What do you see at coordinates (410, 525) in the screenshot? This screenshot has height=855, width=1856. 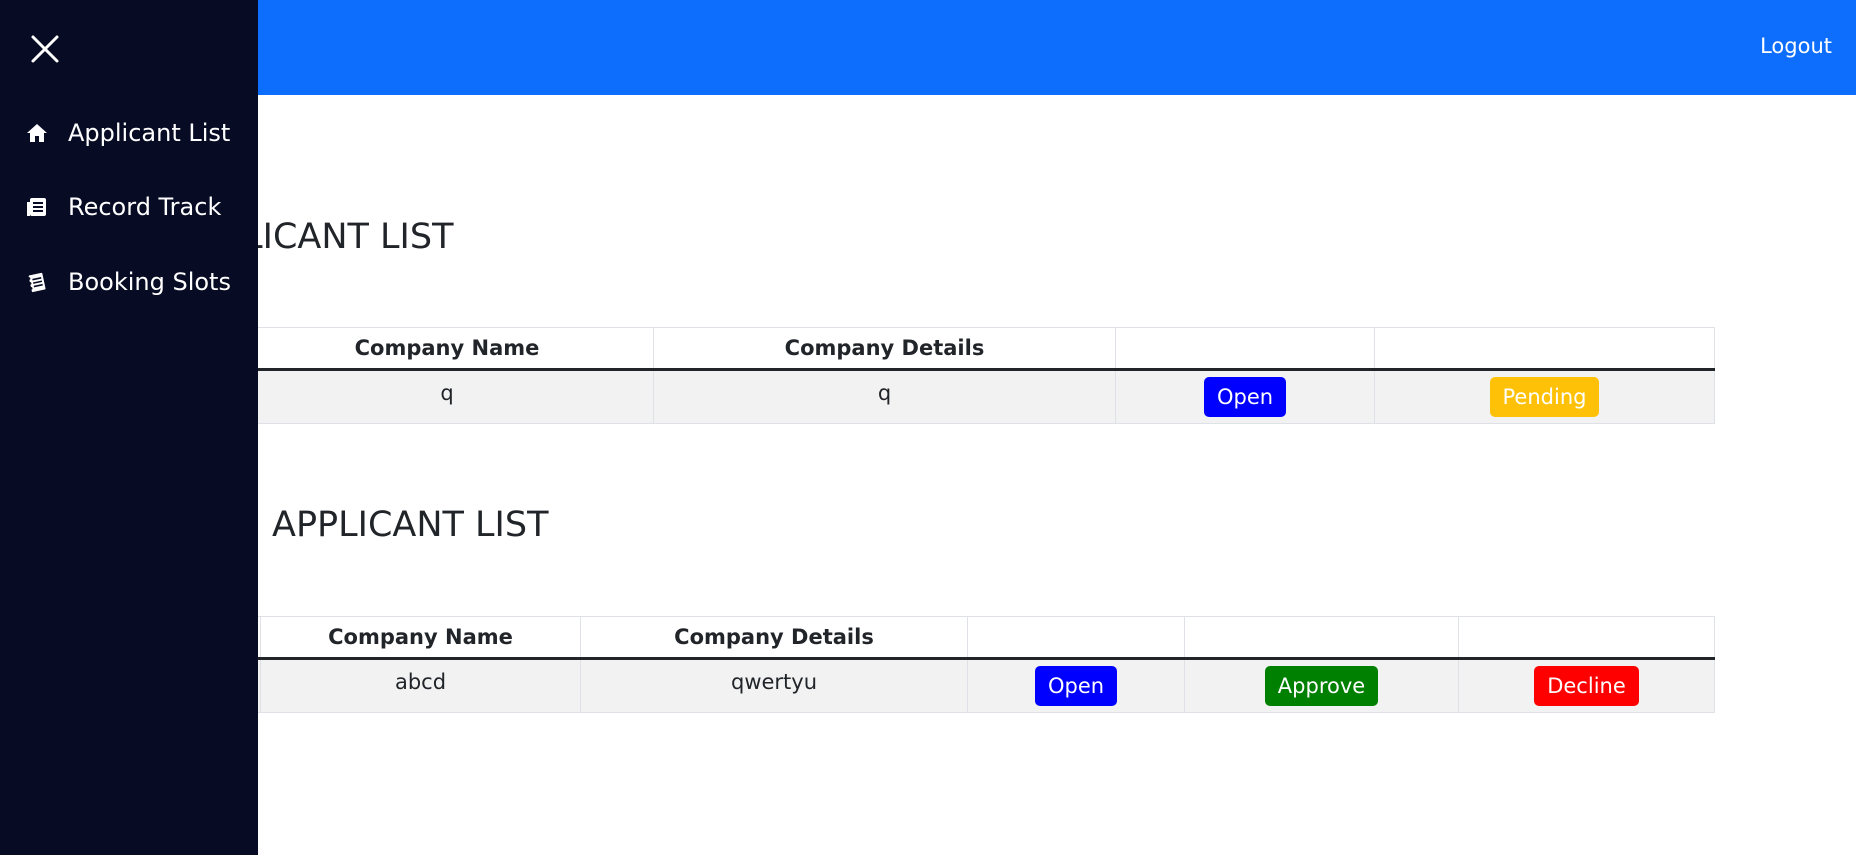 I see `applicant-list-title-2: APPLICANT LIST` at bounding box center [410, 525].